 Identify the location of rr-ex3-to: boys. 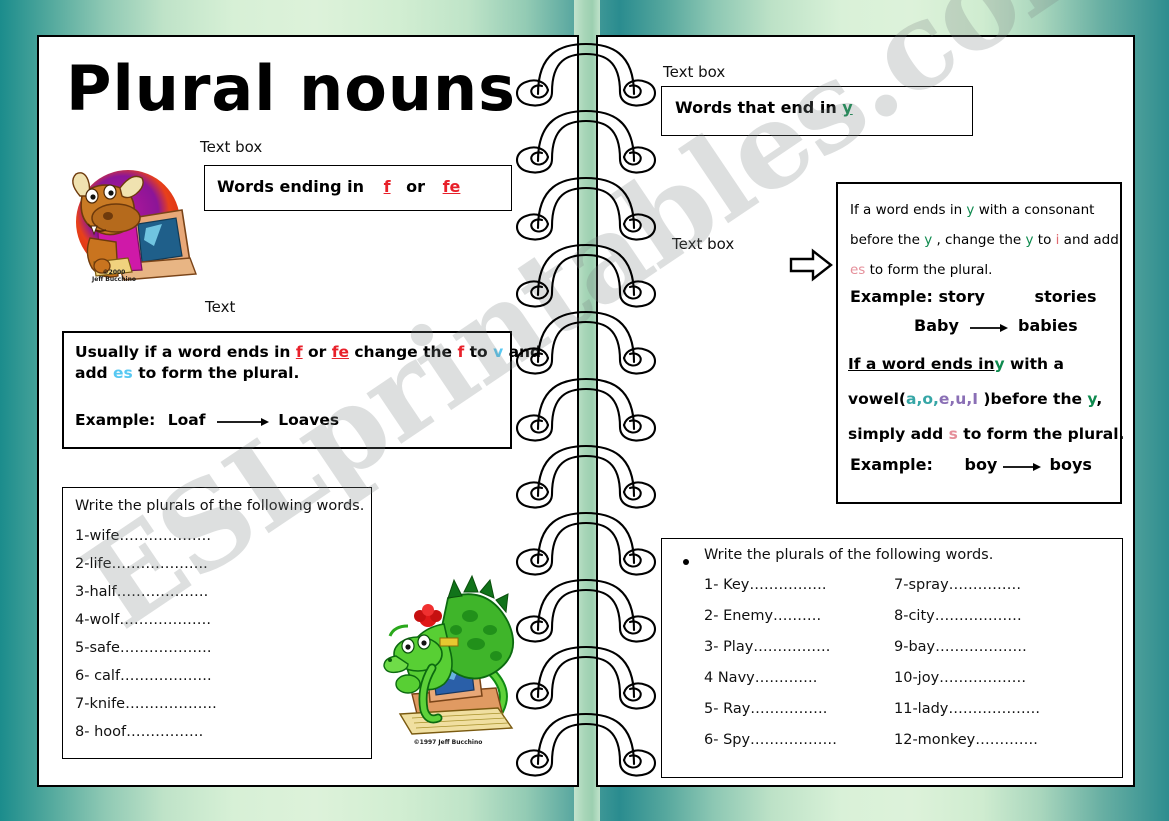
(1070, 464).